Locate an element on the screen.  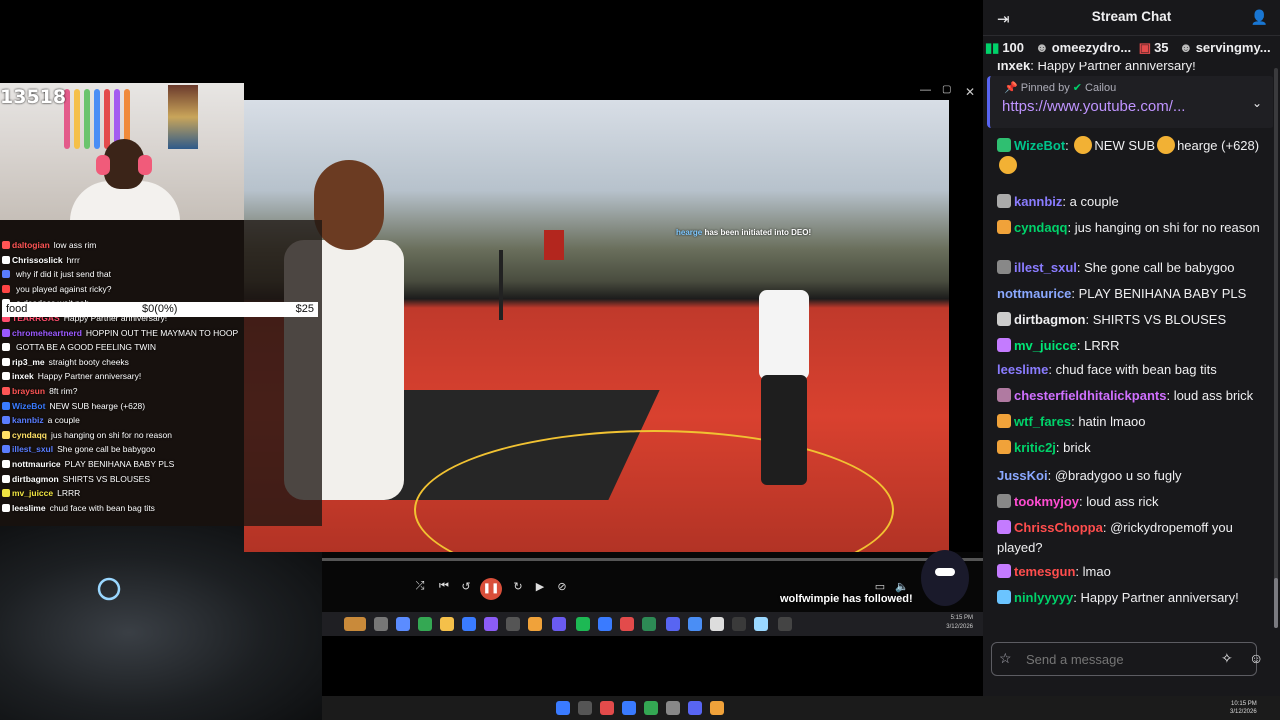
forward-icon: ↻ is located at coordinates (518, 586).